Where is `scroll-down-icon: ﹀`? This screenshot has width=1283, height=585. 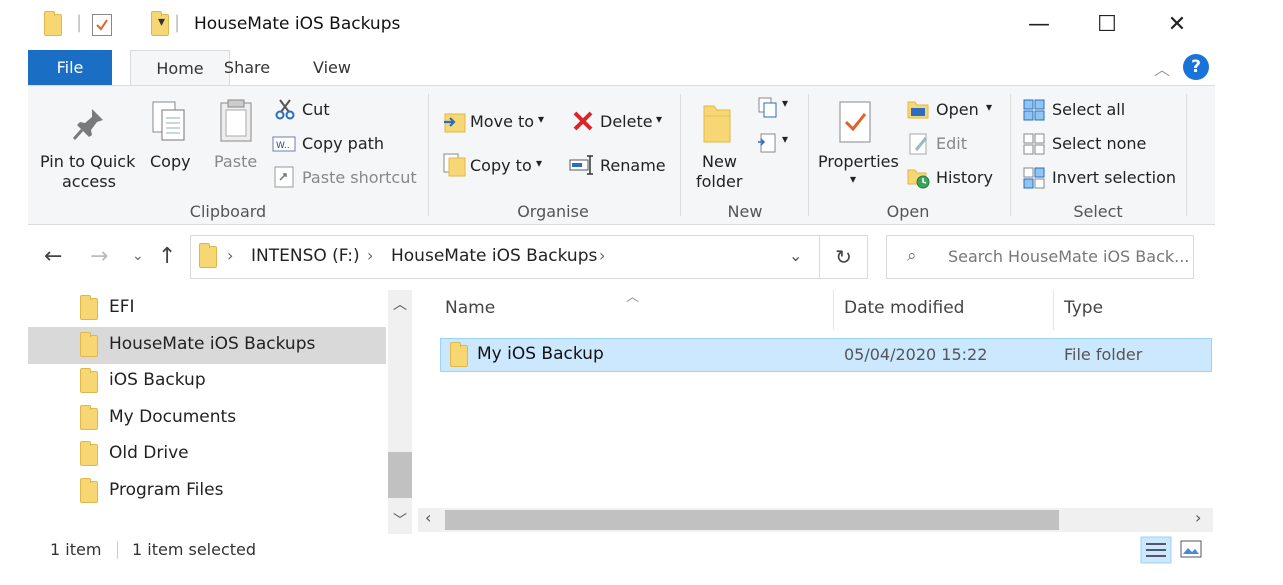 scroll-down-icon: ﹀ is located at coordinates (400, 520).